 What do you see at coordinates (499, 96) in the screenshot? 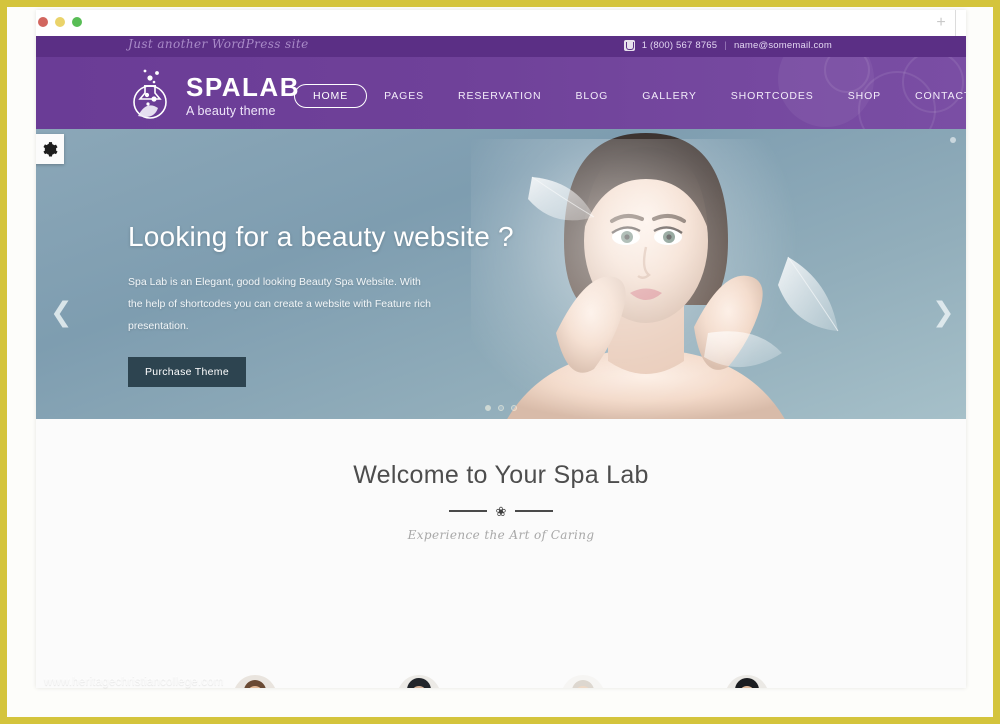
I see `nav-item-reservation: RESERVATION` at bounding box center [499, 96].